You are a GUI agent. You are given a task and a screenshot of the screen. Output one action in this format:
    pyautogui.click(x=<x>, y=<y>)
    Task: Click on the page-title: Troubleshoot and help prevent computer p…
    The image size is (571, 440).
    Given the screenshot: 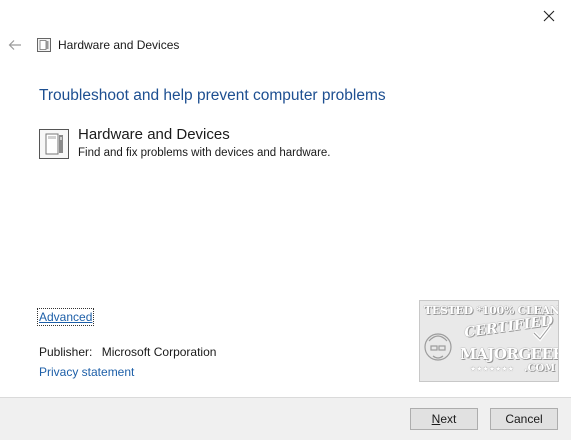 What is the action you would take?
    pyautogui.click(x=212, y=95)
    